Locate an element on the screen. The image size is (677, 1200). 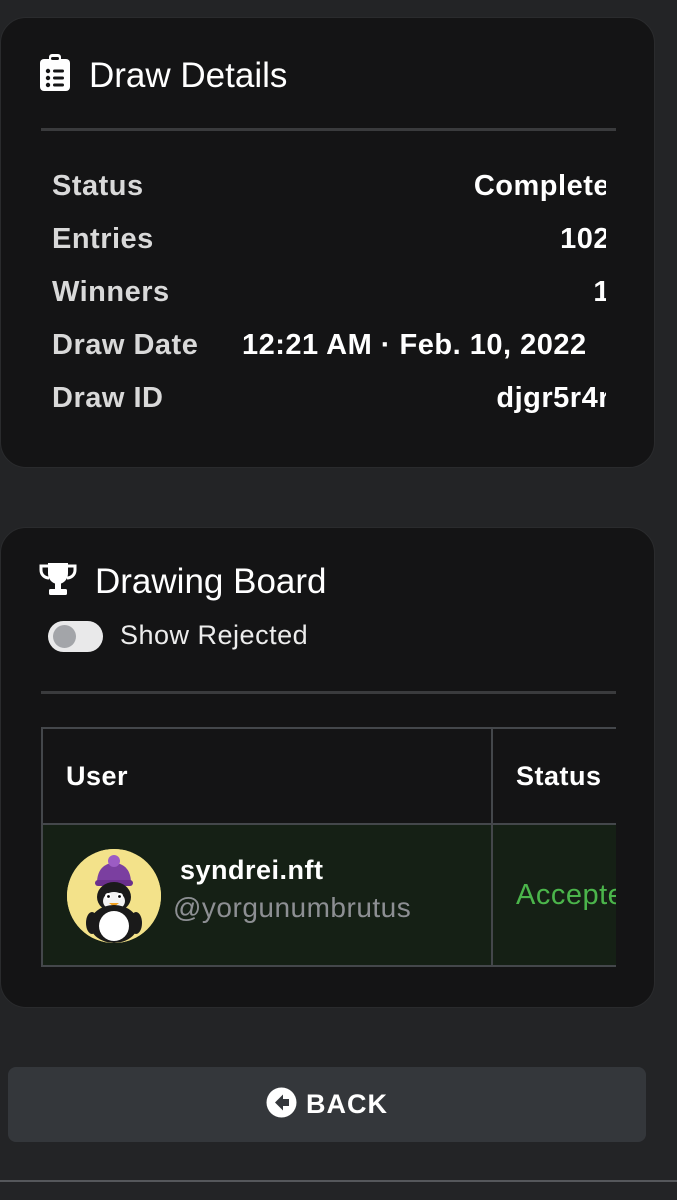
back-button-label: BACK is located at coordinates (347, 1104).